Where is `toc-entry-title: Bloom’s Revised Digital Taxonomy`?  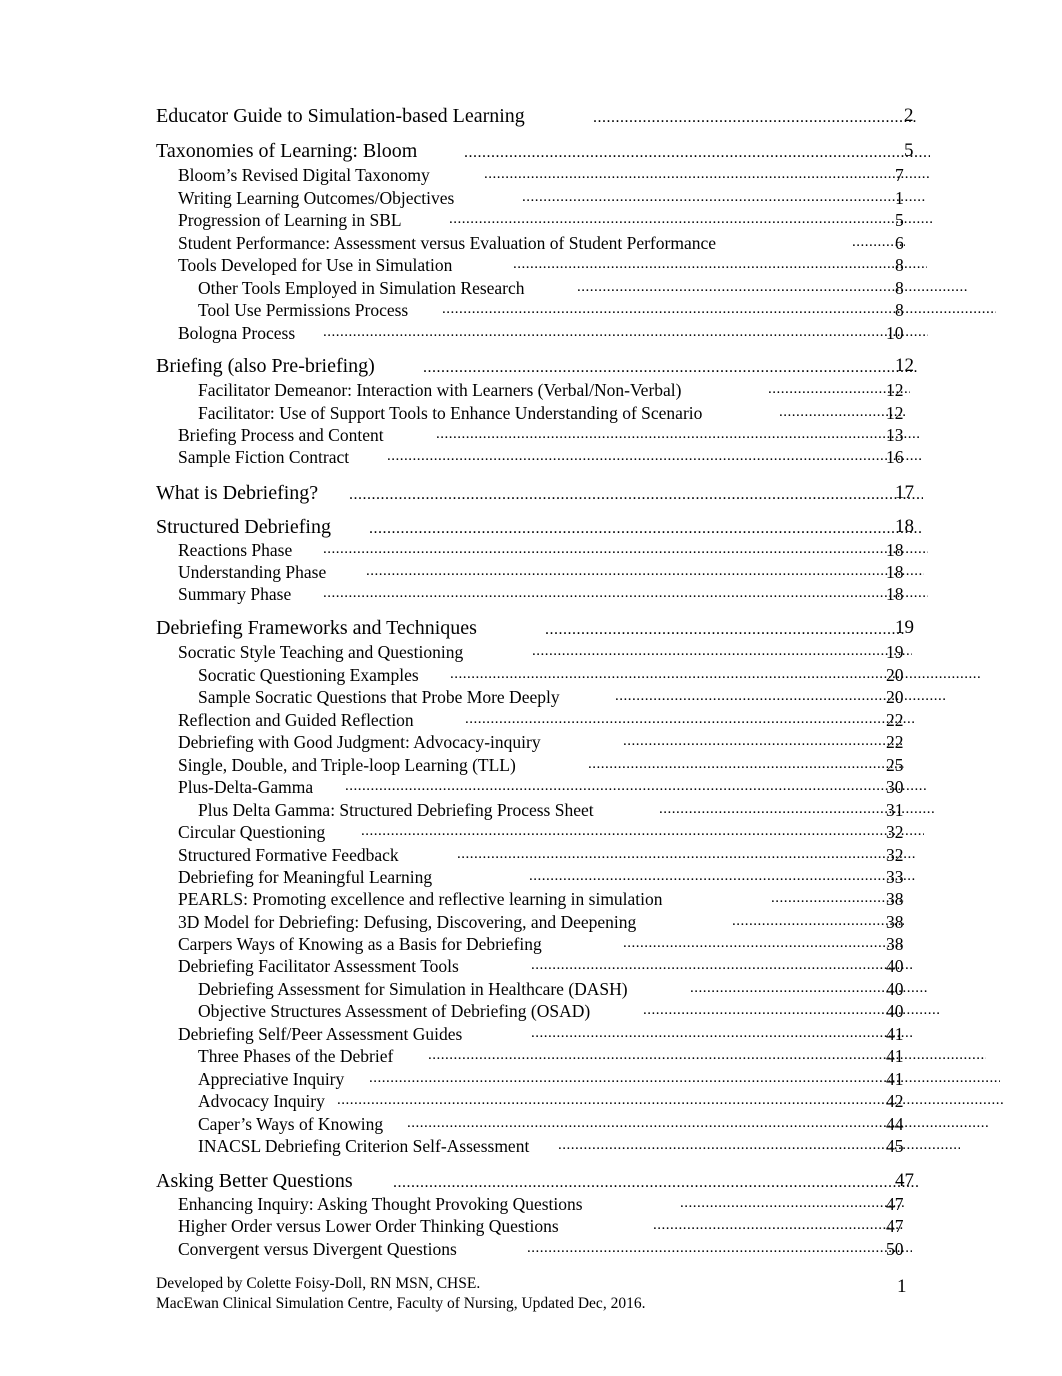
toc-entry-title: Bloom’s Revised Digital Taxonomy is located at coordinates (304, 175).